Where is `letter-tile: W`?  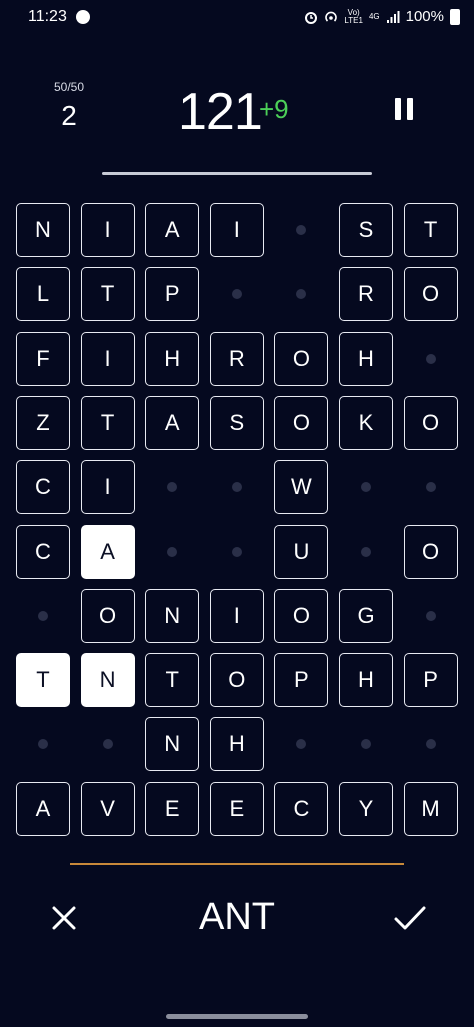
letter-tile: W is located at coordinates (301, 487).